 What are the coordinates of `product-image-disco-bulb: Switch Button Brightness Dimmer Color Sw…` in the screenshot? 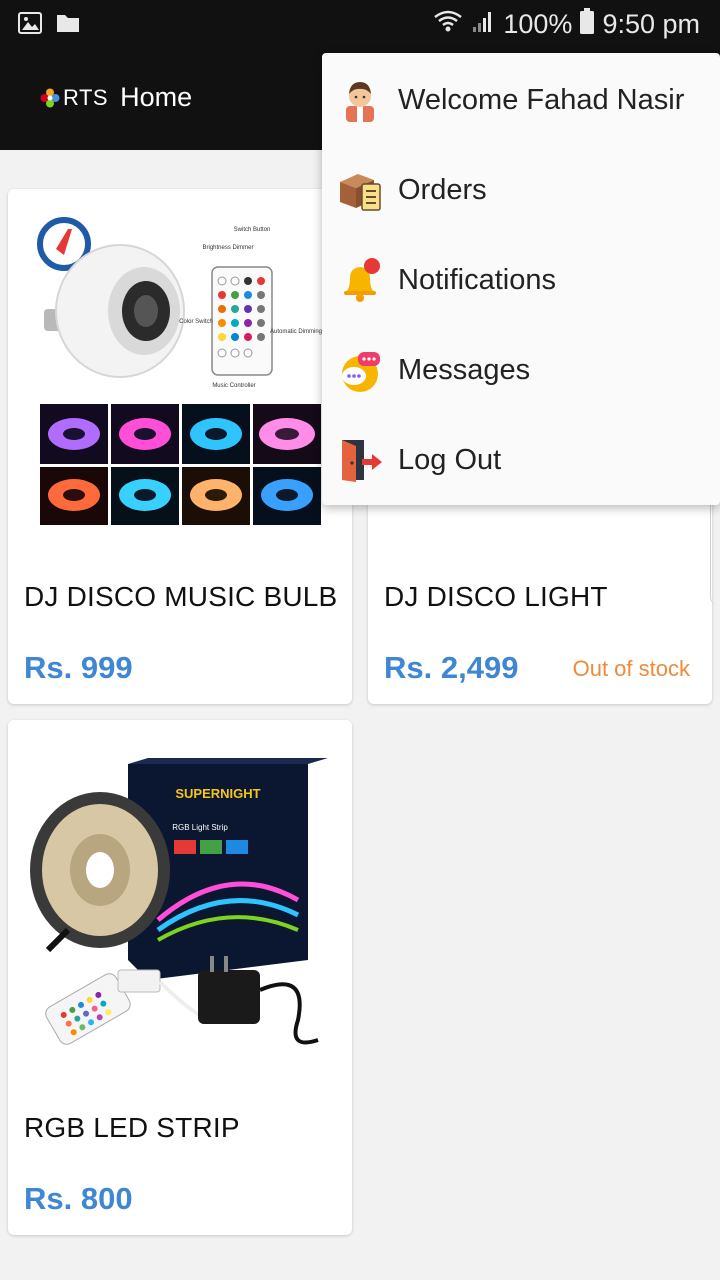 It's located at (180, 369).